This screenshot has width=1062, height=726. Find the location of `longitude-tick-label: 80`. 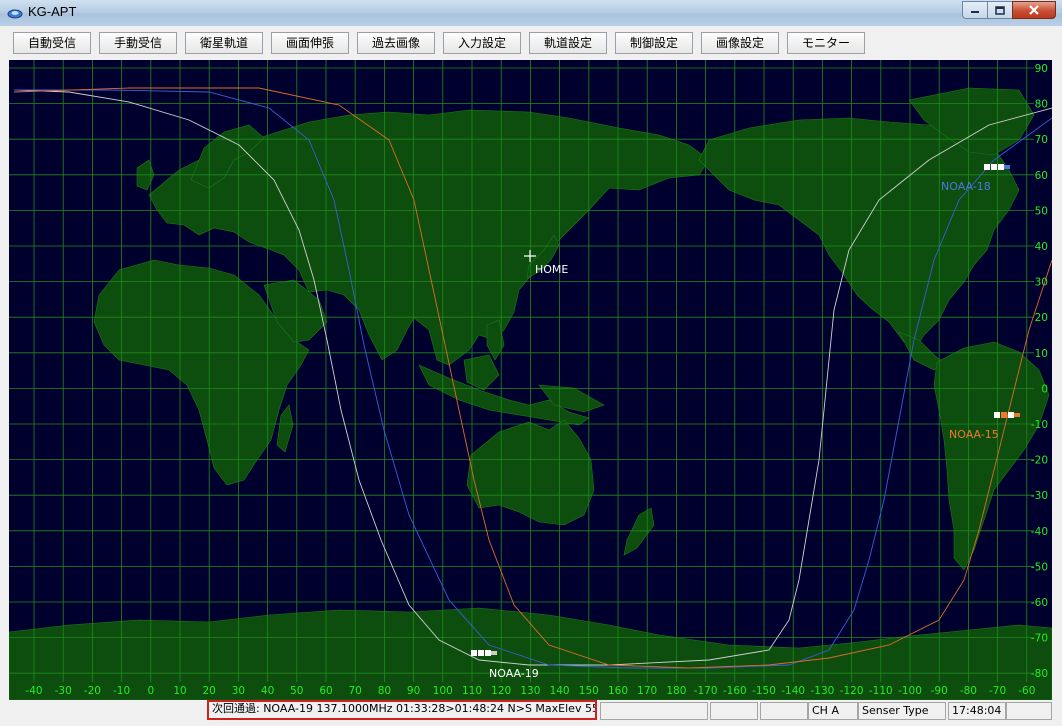

longitude-tick-label: 80 is located at coordinates (384, 691).